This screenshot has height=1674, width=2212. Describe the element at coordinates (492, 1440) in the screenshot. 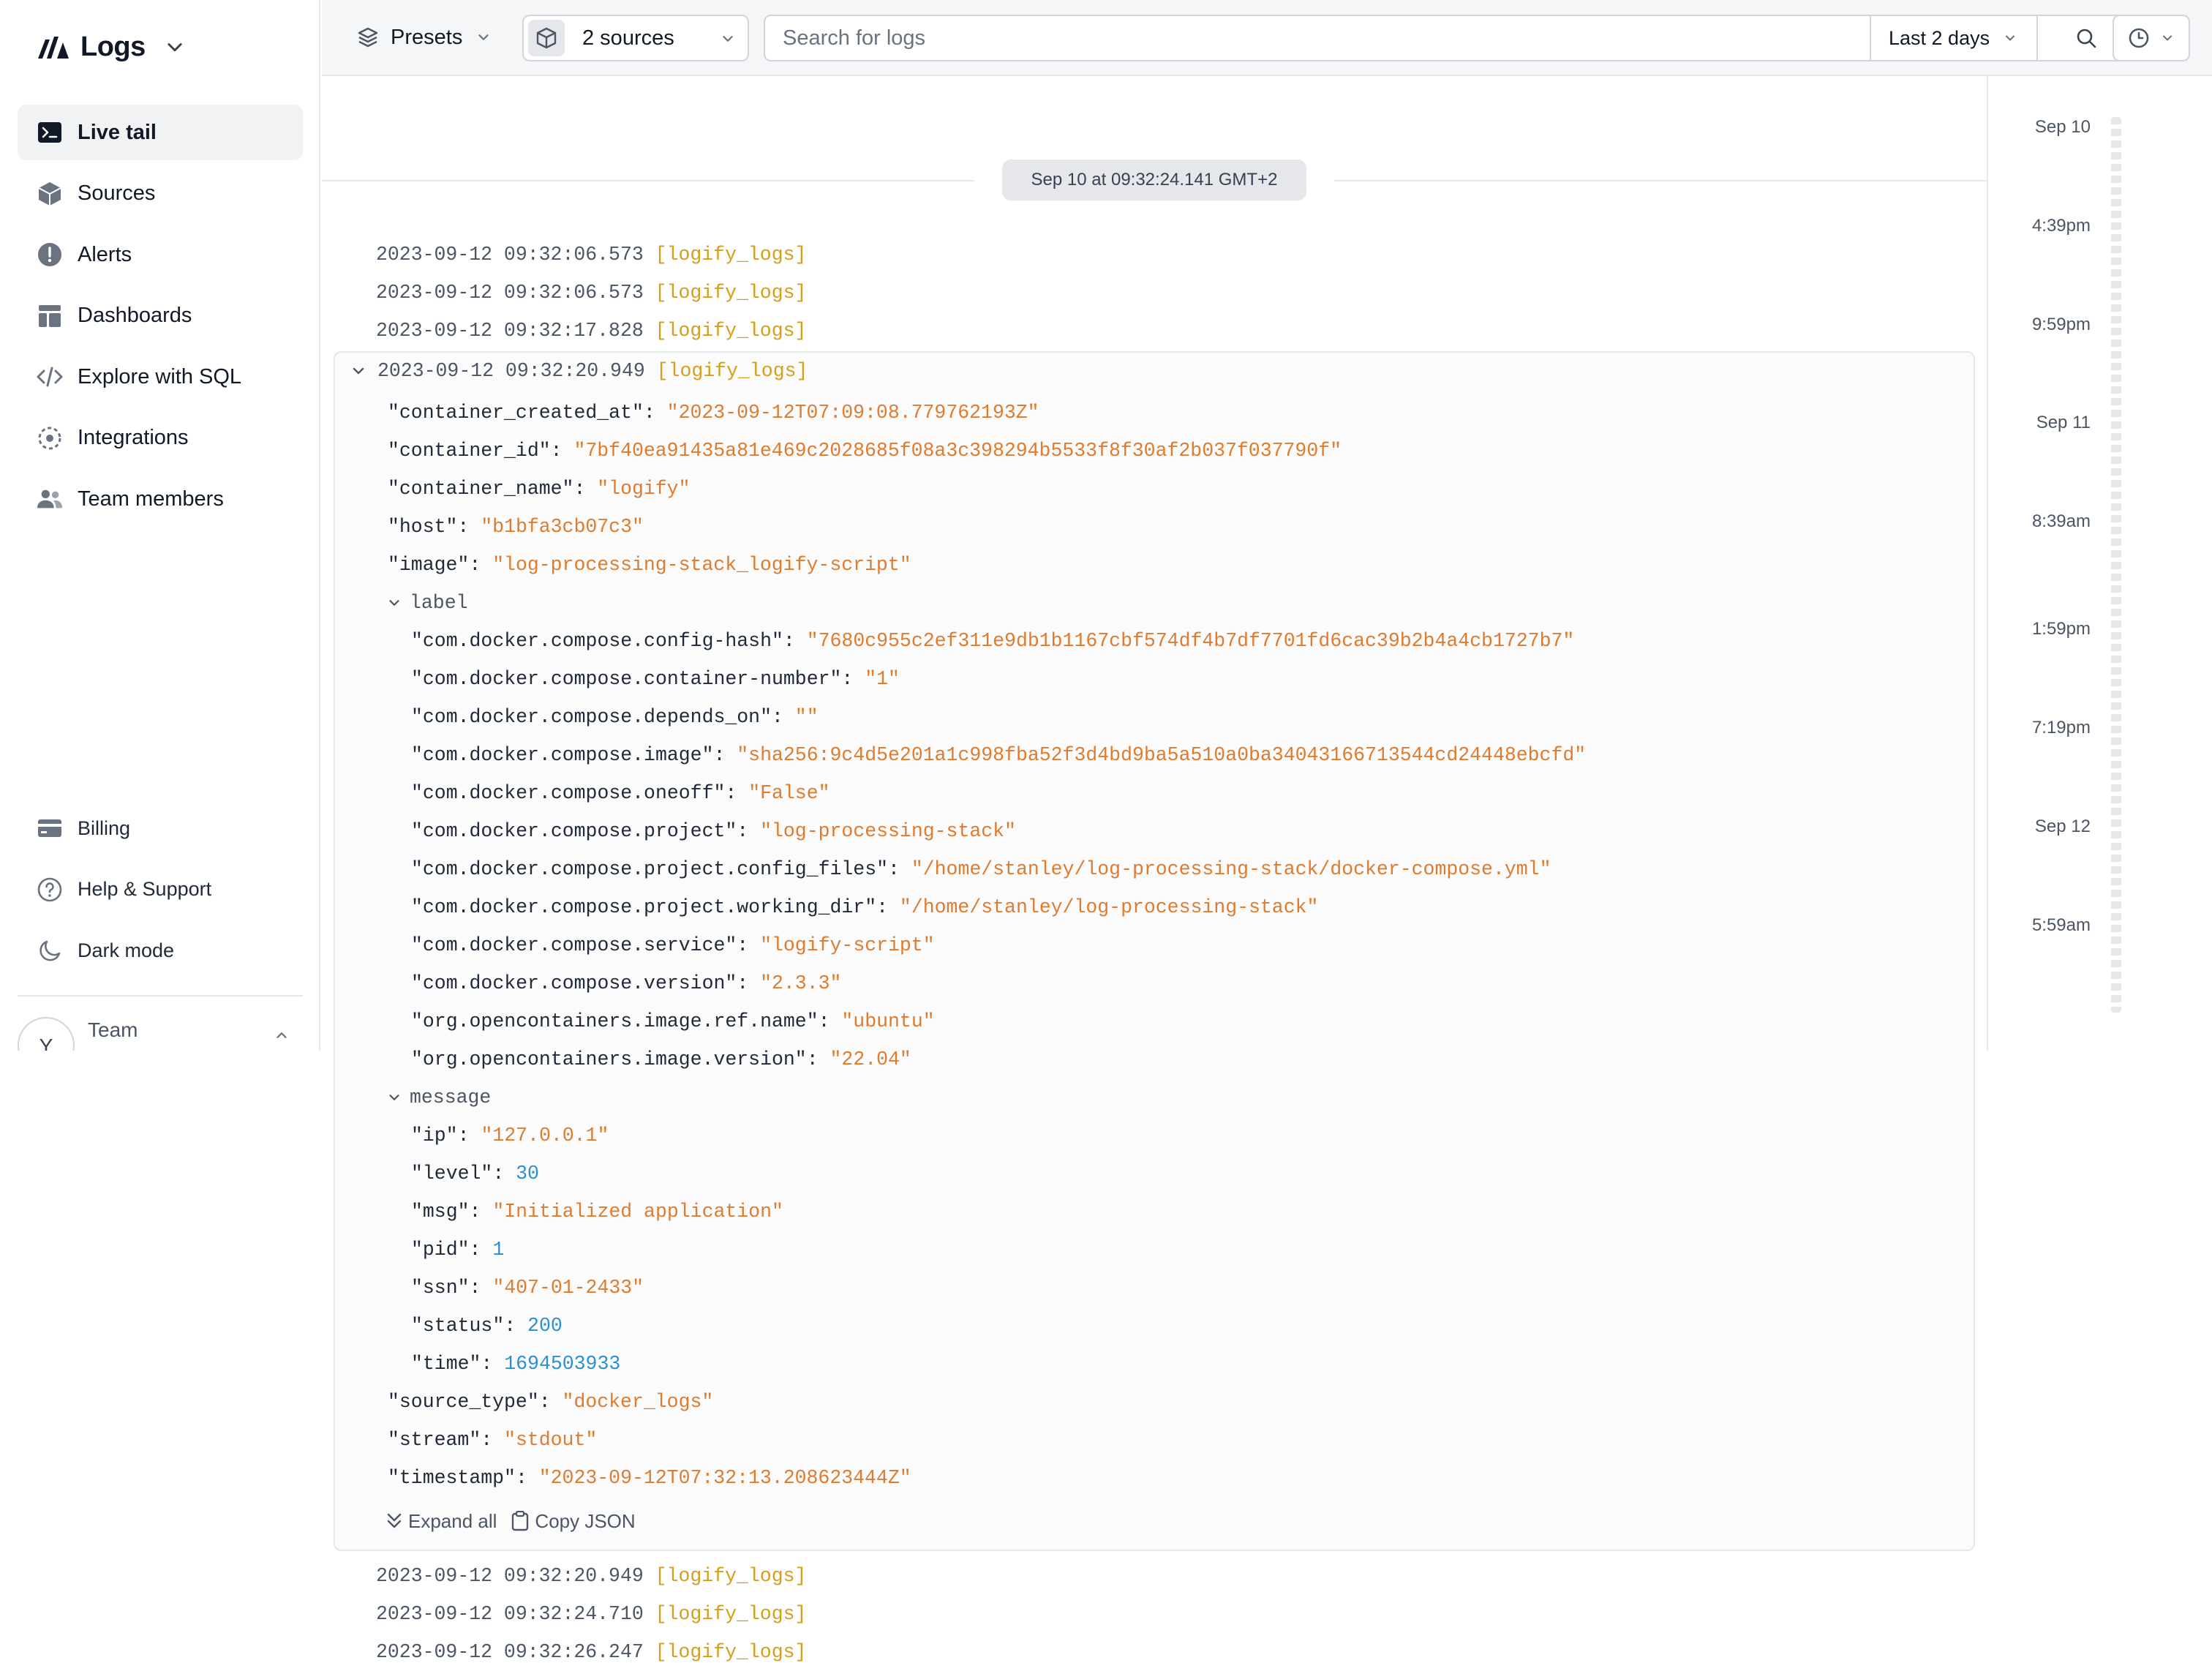

I see `field-row: "stream": "stdout"` at that location.